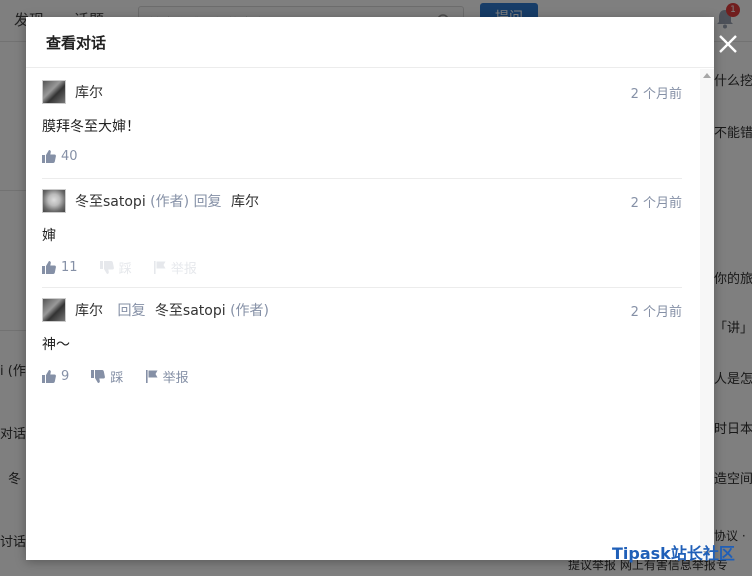 The width and height of the screenshot is (752, 576). I want to click on comment-content: 神～, so click(56, 345).